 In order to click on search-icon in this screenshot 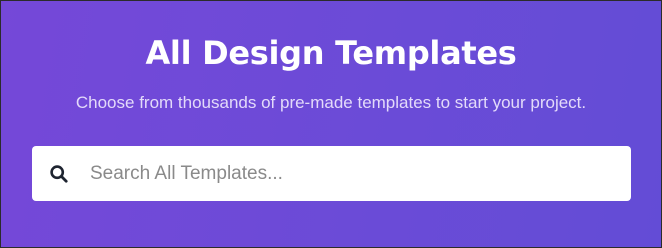, I will do `click(59, 174)`.